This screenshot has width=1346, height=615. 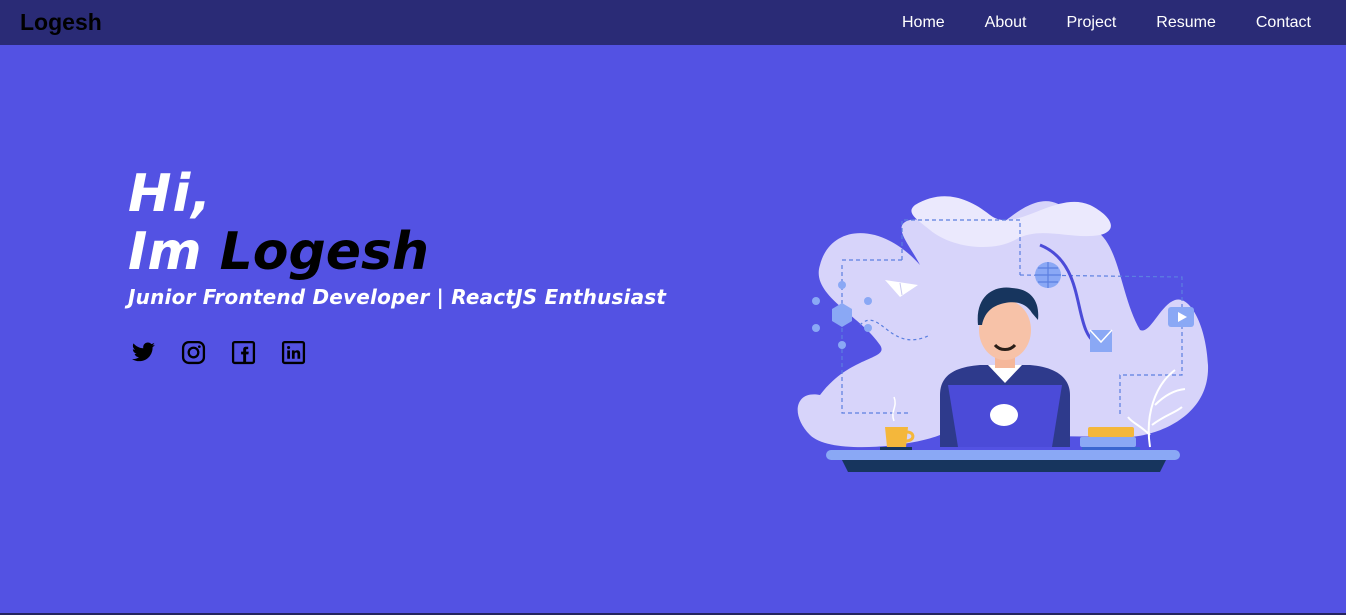 What do you see at coordinates (923, 23) in the screenshot?
I see `nav-link-home: Home` at bounding box center [923, 23].